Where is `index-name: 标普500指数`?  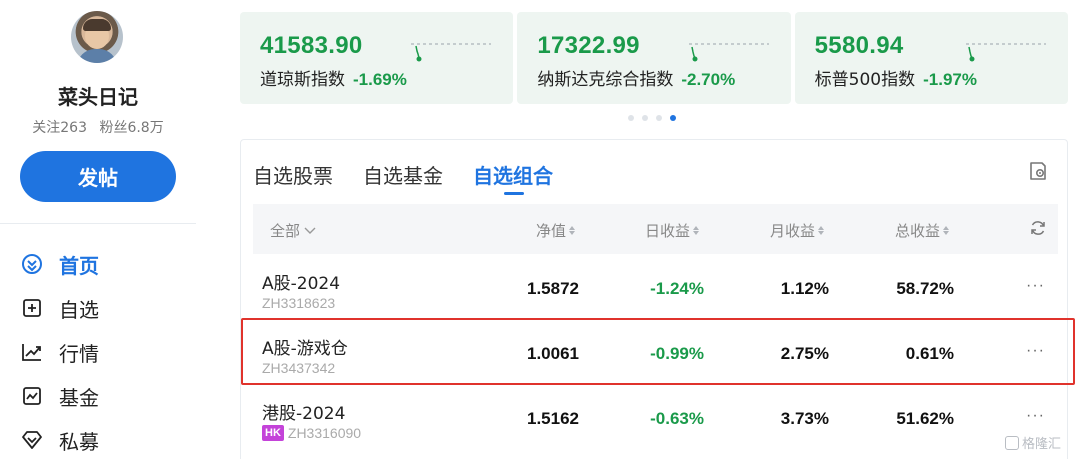
index-name: 标普500指数 is located at coordinates (865, 80).